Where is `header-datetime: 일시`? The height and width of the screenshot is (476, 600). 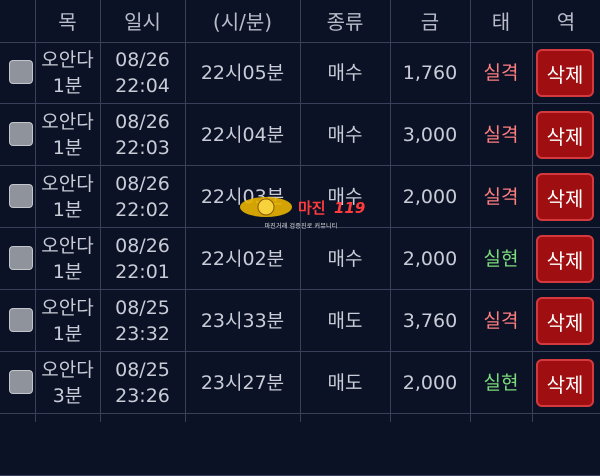 header-datetime: 일시 is located at coordinates (142, 21).